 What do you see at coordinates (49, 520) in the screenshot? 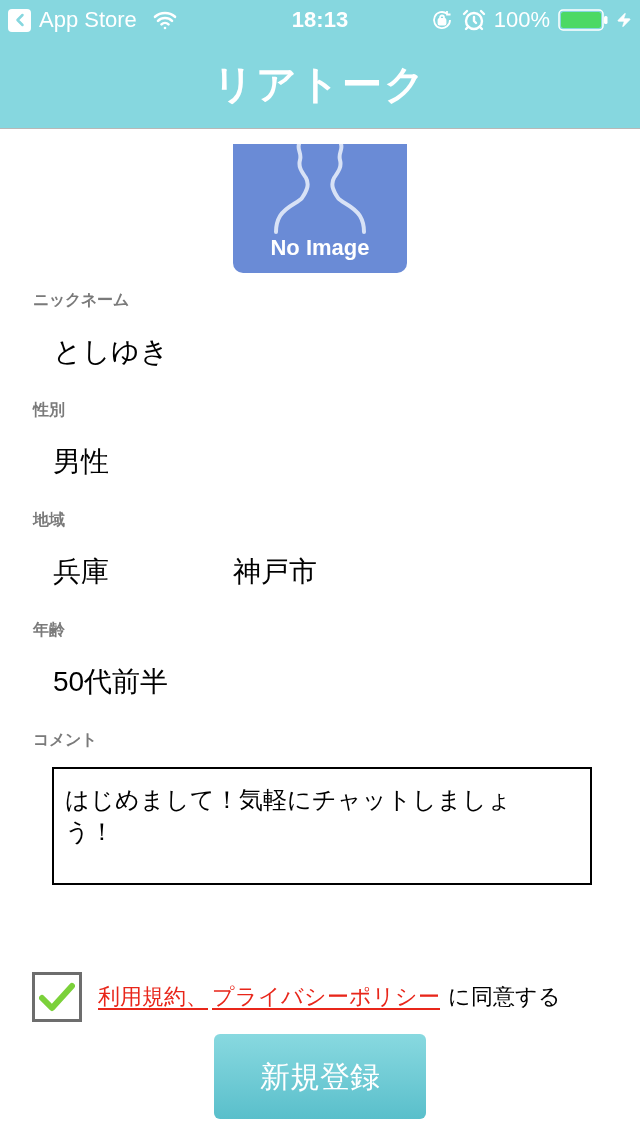
I see `field-label: 地域` at bounding box center [49, 520].